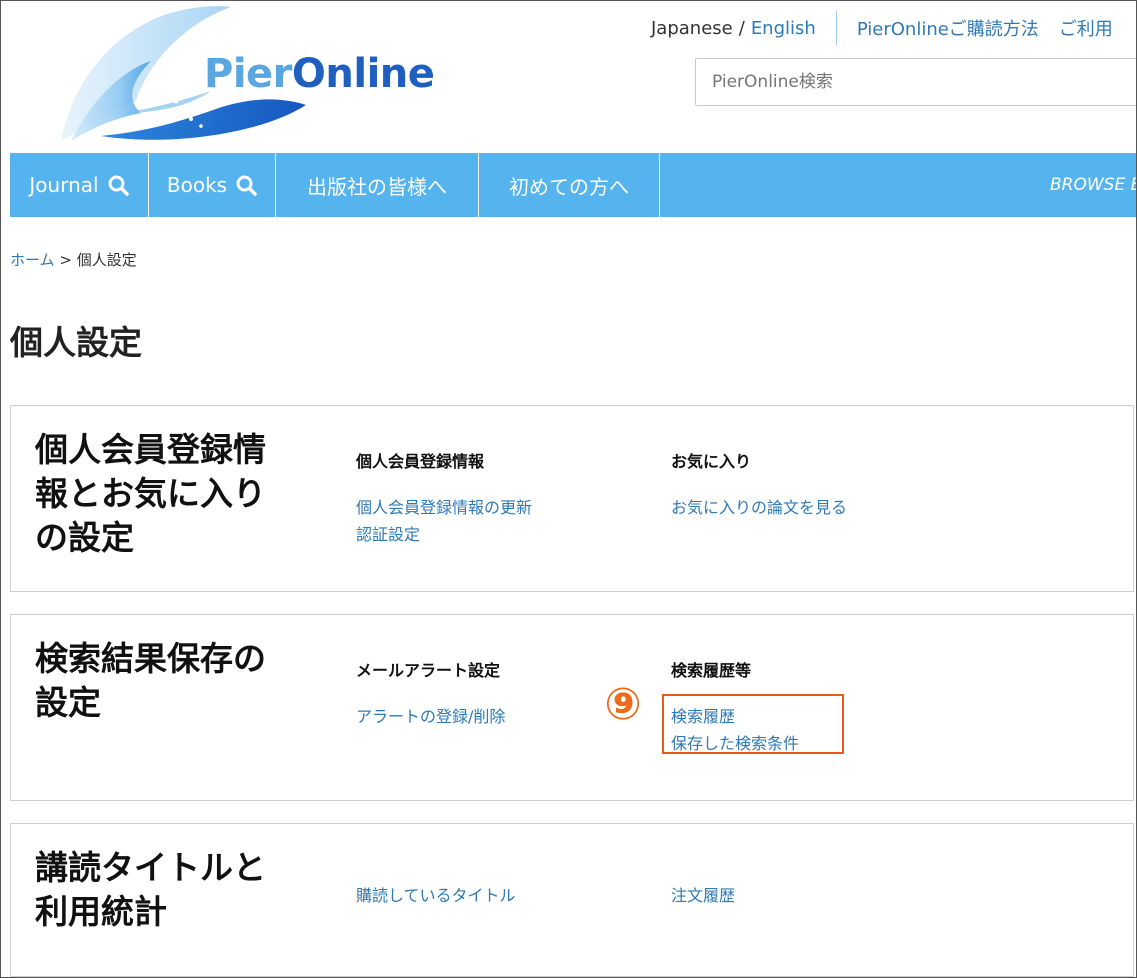 This screenshot has height=978, width=1137. Describe the element at coordinates (64, 185) in the screenshot. I see `nav-journal-label: Journal` at that location.